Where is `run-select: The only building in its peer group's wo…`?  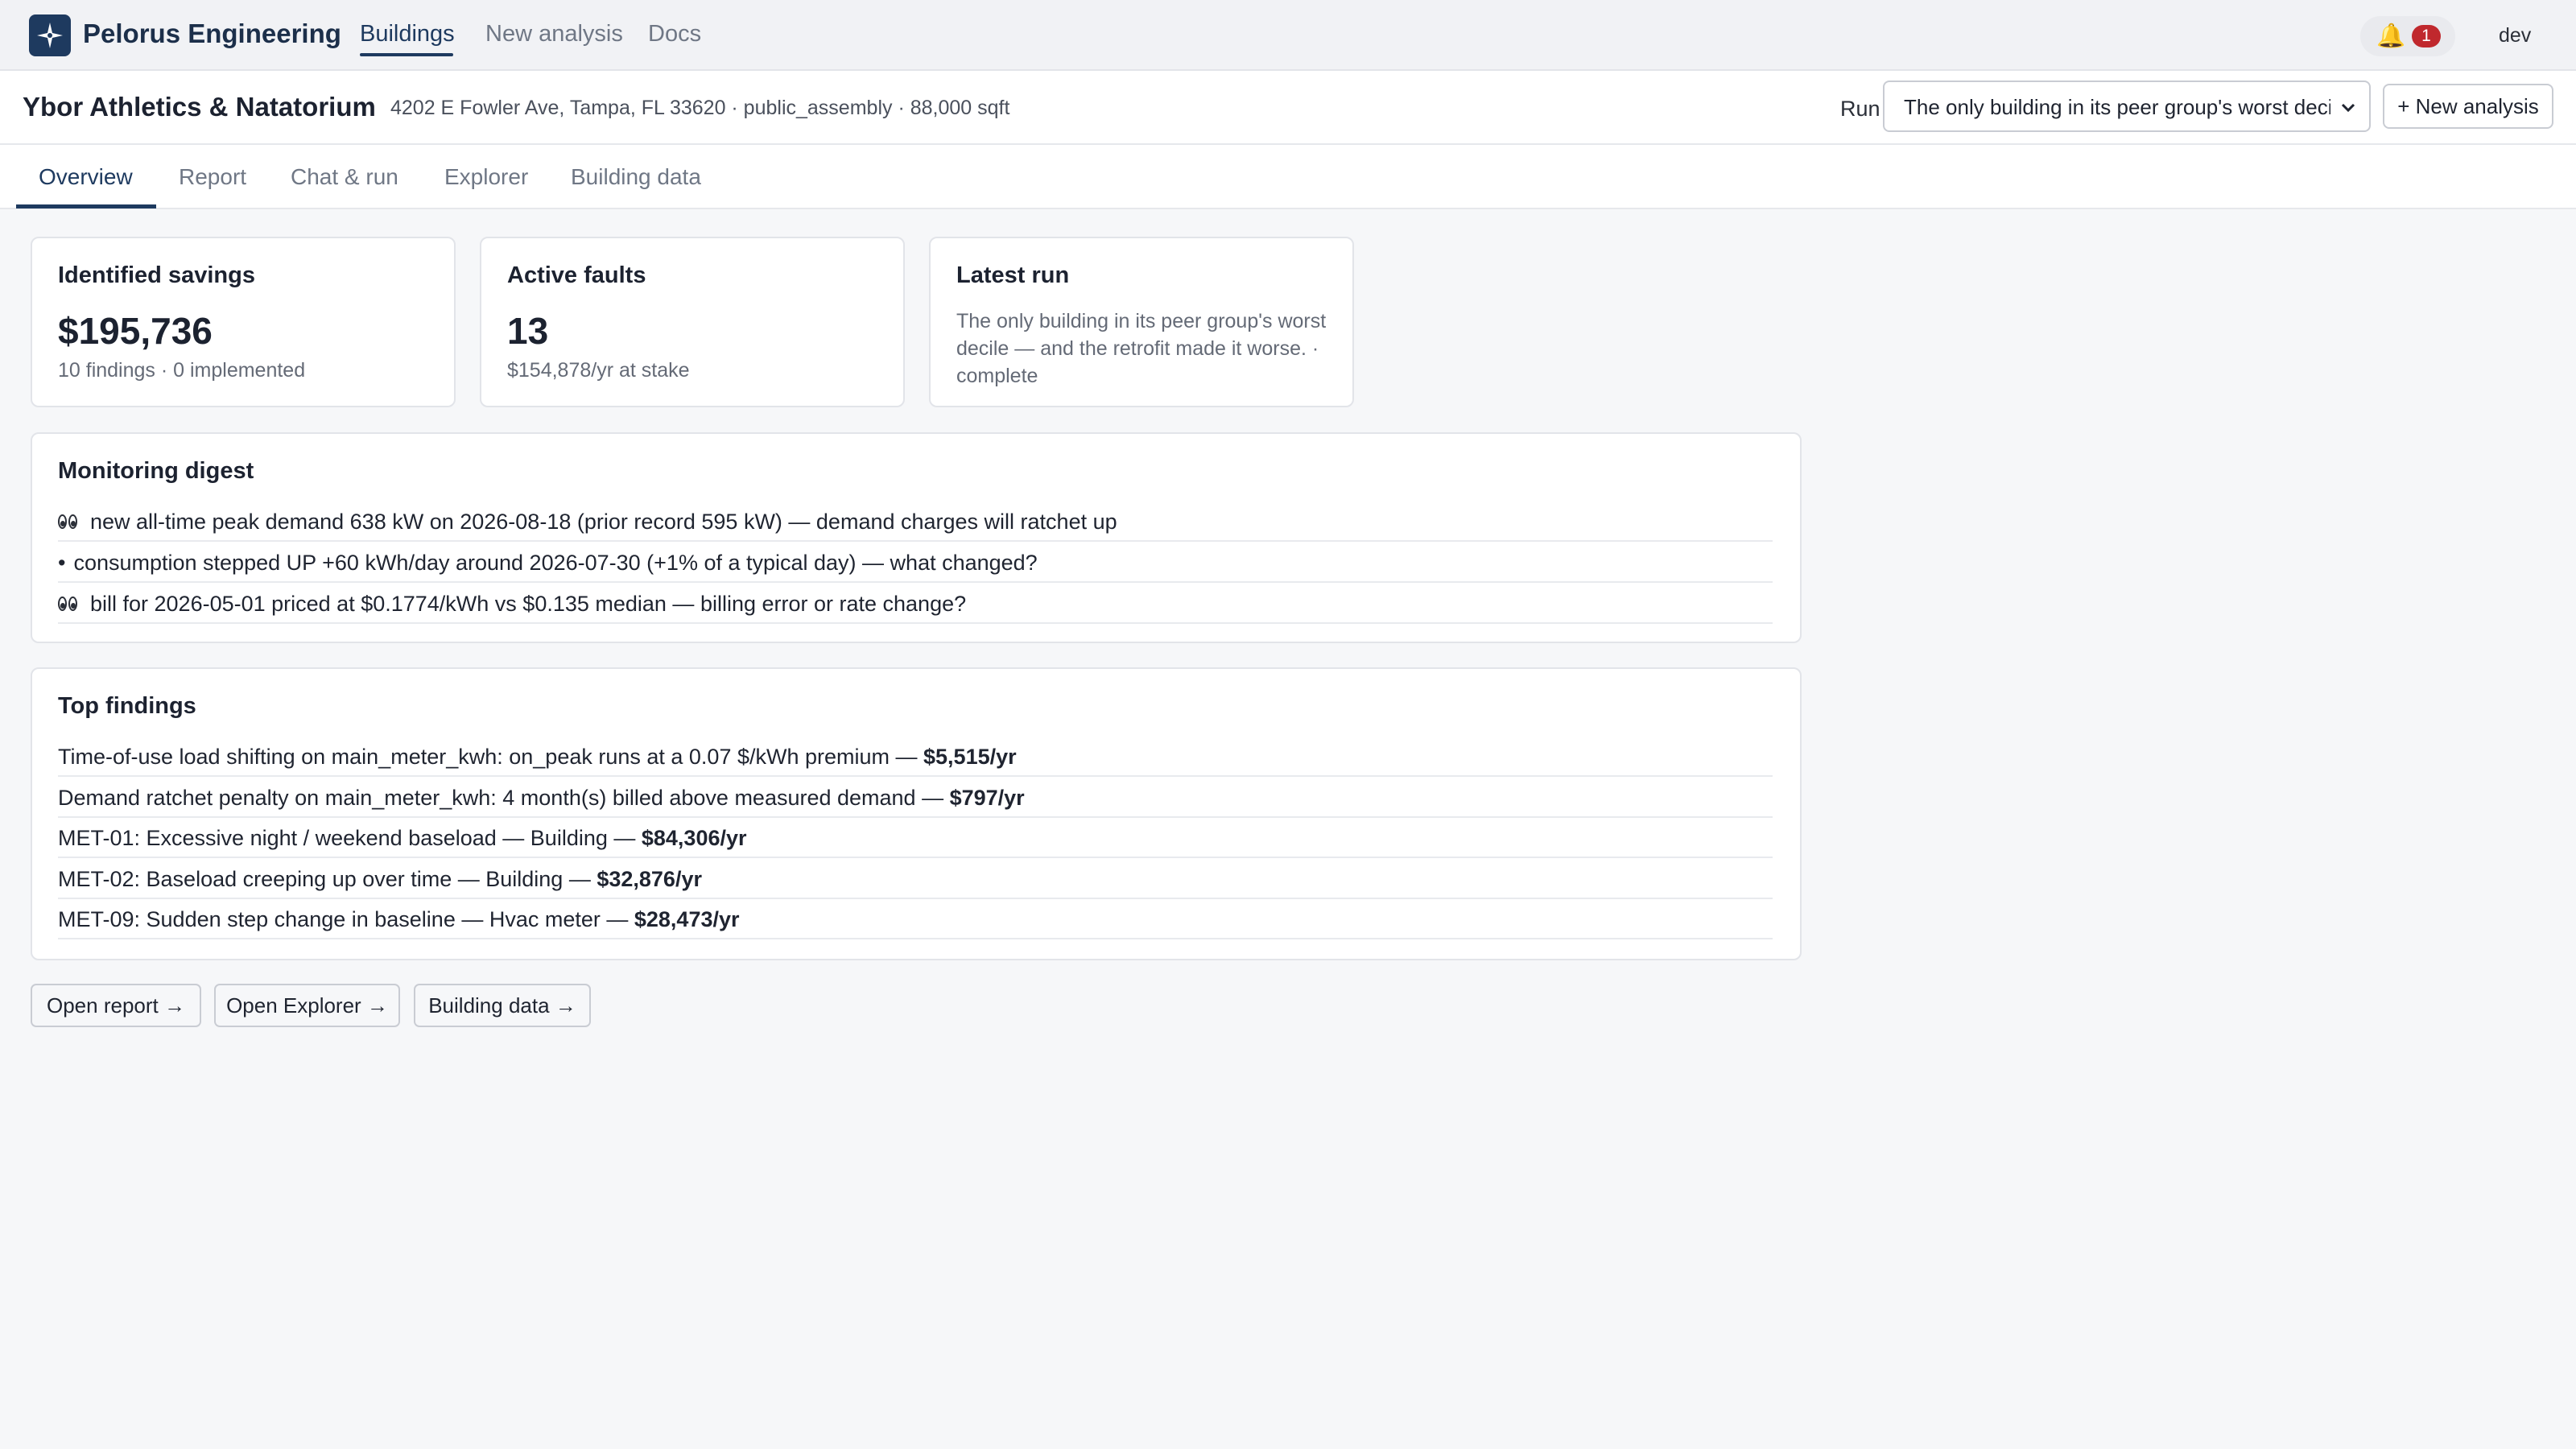 run-select: The only building in its peer group's wo… is located at coordinates (2127, 106).